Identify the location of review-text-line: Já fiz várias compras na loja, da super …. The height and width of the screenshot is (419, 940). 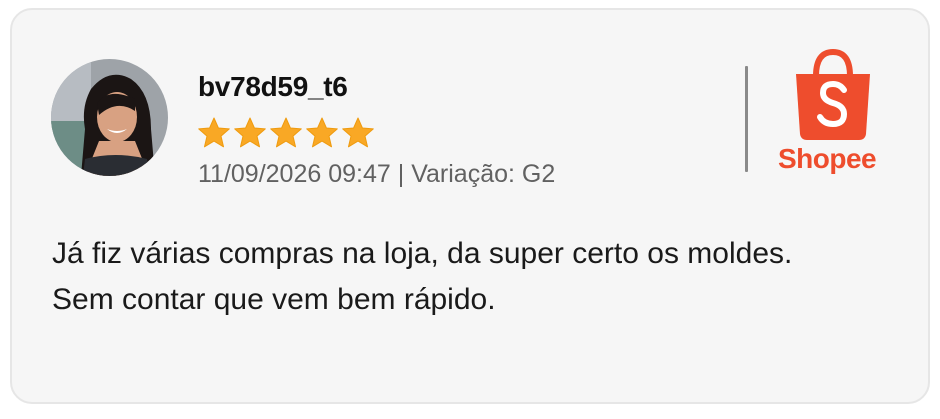
(422, 253).